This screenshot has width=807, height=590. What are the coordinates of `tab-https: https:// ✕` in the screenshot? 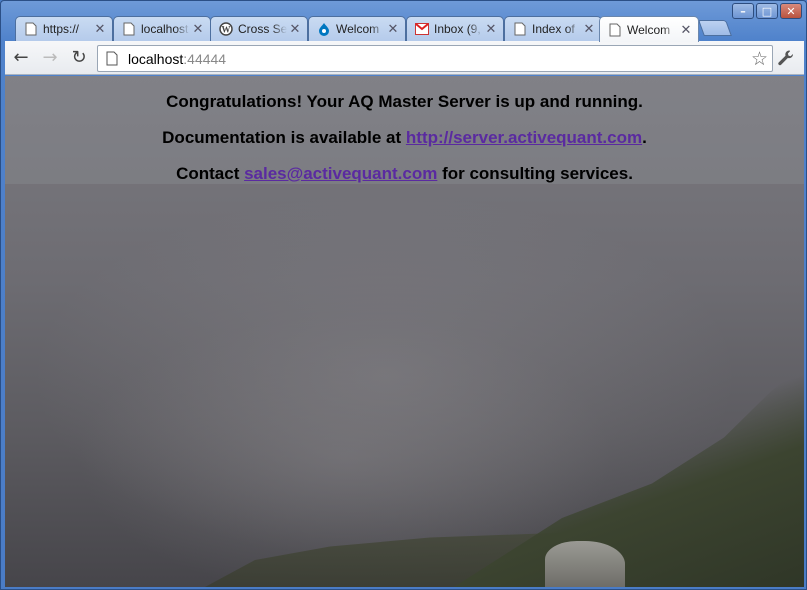 It's located at (64, 28).